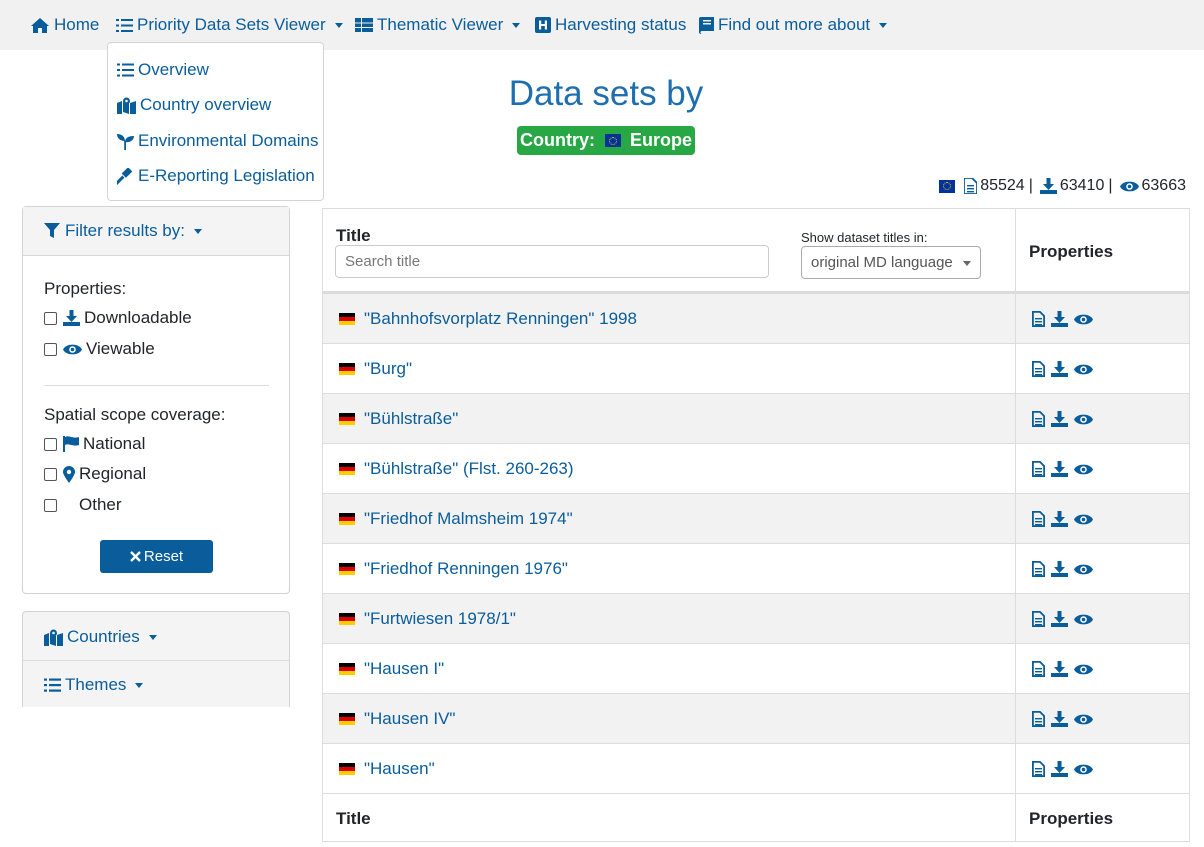  What do you see at coordinates (229, 25) in the screenshot?
I see `nav-priority-viewer: Priority Data Sets Viewer` at bounding box center [229, 25].